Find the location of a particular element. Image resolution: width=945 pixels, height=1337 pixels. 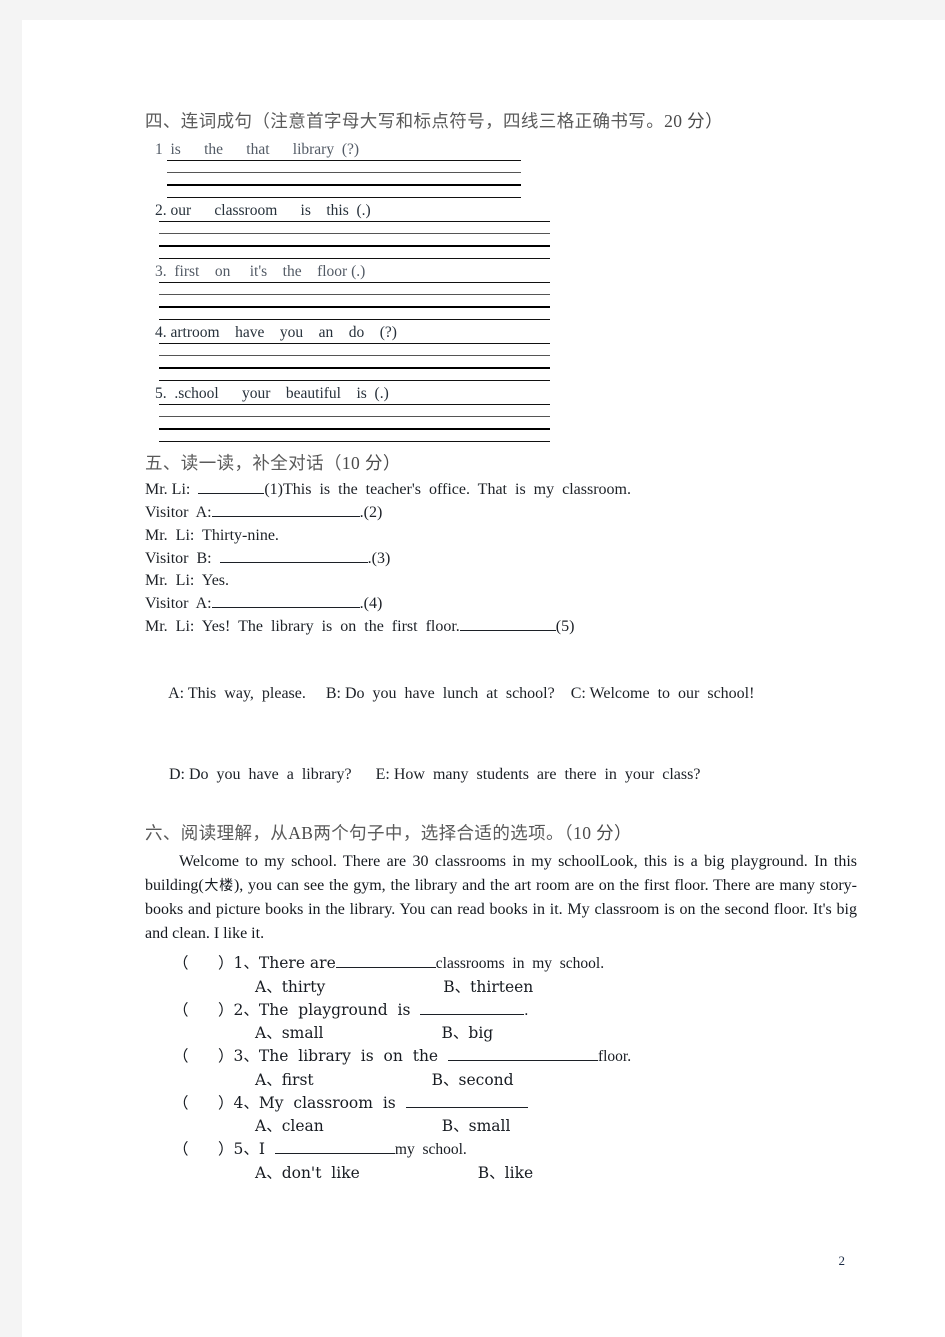

word-order-prompt: 2. our classroom is this (.) is located at coordinates (263, 210).